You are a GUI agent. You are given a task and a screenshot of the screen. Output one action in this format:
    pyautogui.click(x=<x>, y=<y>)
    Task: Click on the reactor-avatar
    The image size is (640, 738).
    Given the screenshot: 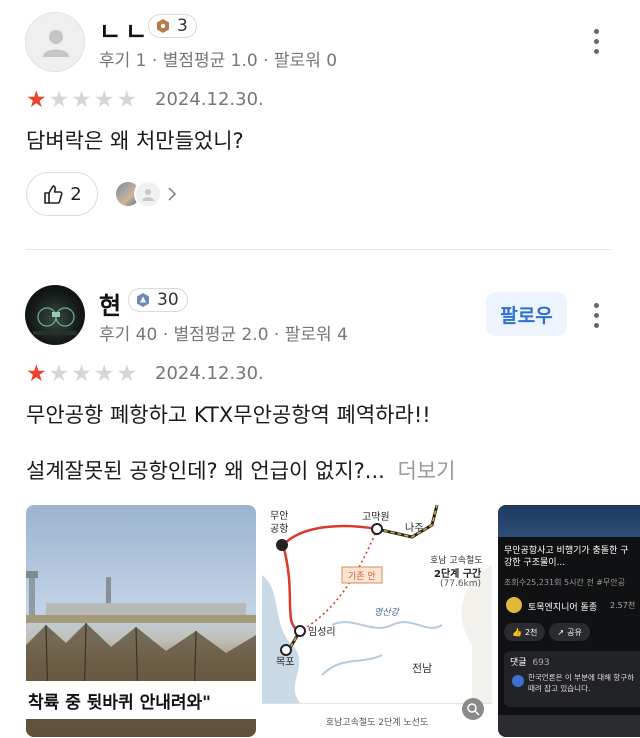 What is the action you would take?
    pyautogui.click(x=148, y=194)
    